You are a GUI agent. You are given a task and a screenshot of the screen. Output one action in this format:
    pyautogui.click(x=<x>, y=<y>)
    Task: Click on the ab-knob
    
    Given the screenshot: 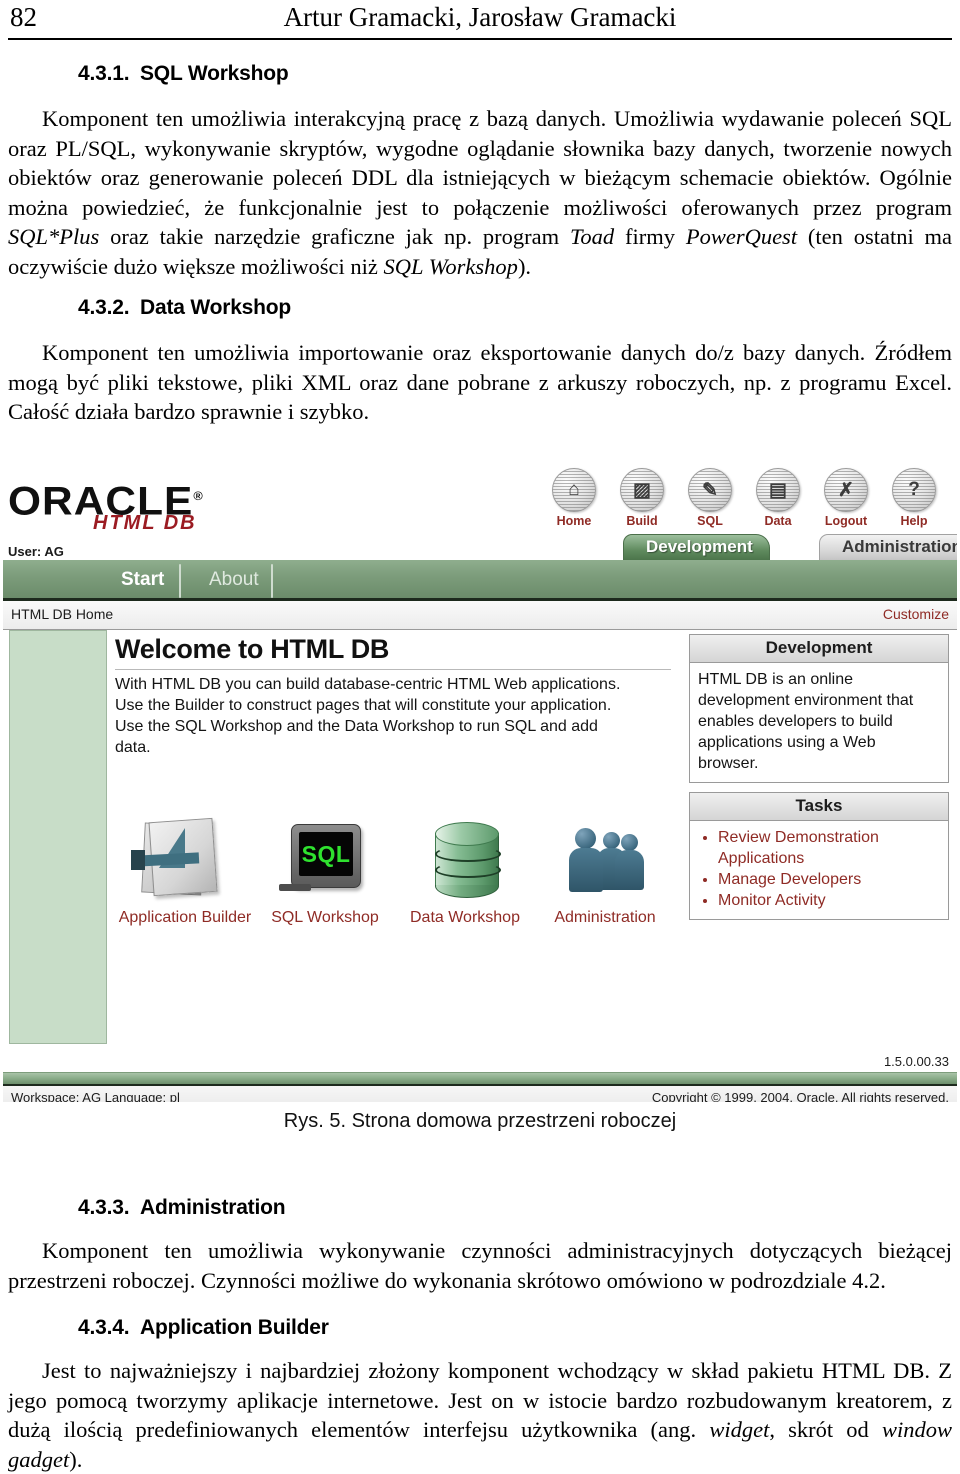 What is the action you would take?
    pyautogui.click(x=138, y=860)
    